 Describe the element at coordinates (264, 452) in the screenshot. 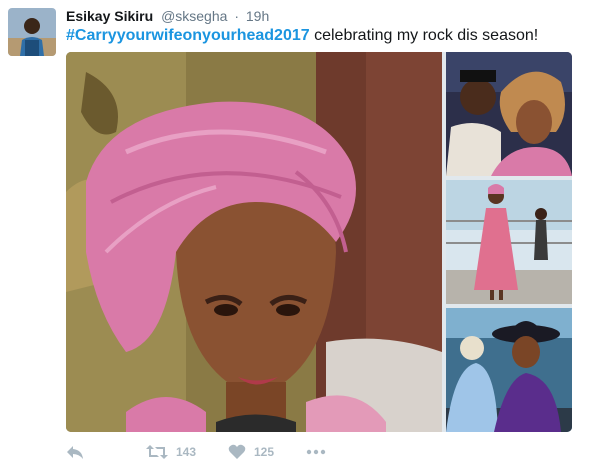

I see `like-count: 125` at that location.